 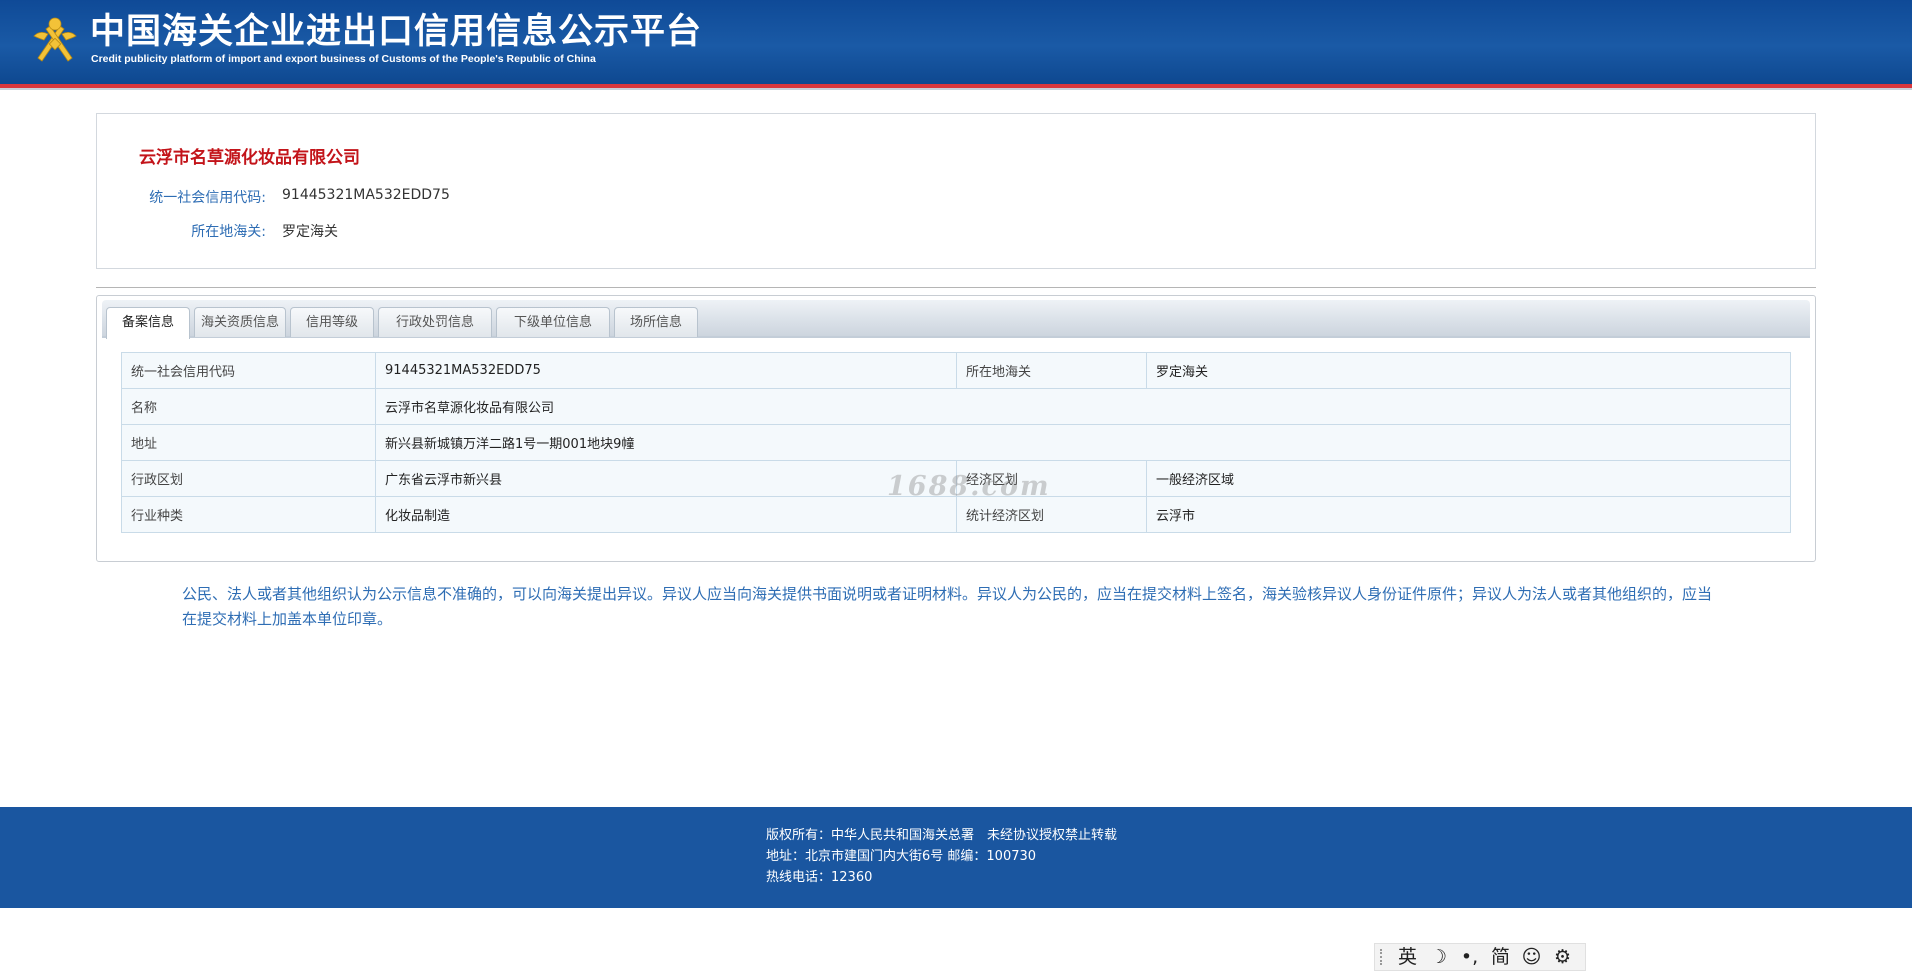 What do you see at coordinates (248, 514) in the screenshot?
I see `industry-cell-label: 行业种类` at bounding box center [248, 514].